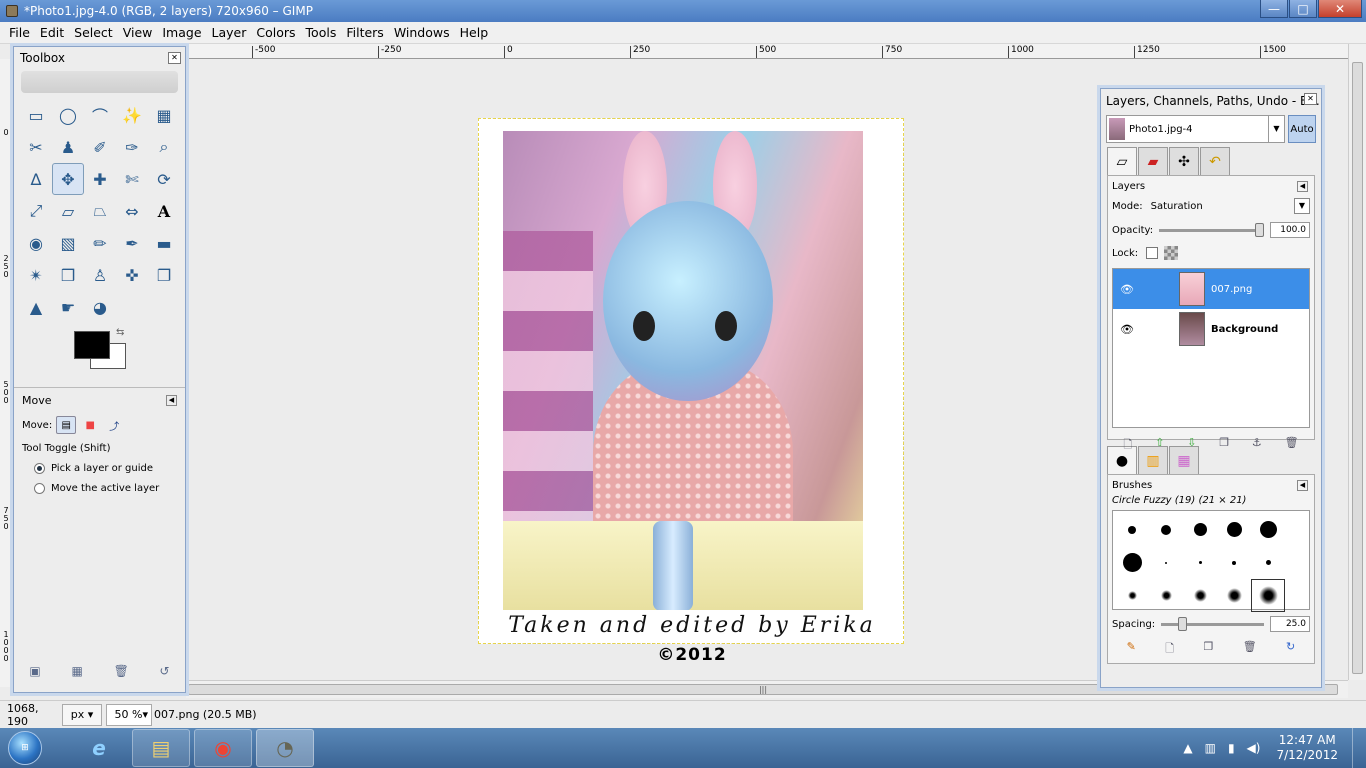 The height and width of the screenshot is (768, 1366). What do you see at coordinates (99, 748) in the screenshot?
I see `internet-explorer-icon: e` at bounding box center [99, 748].